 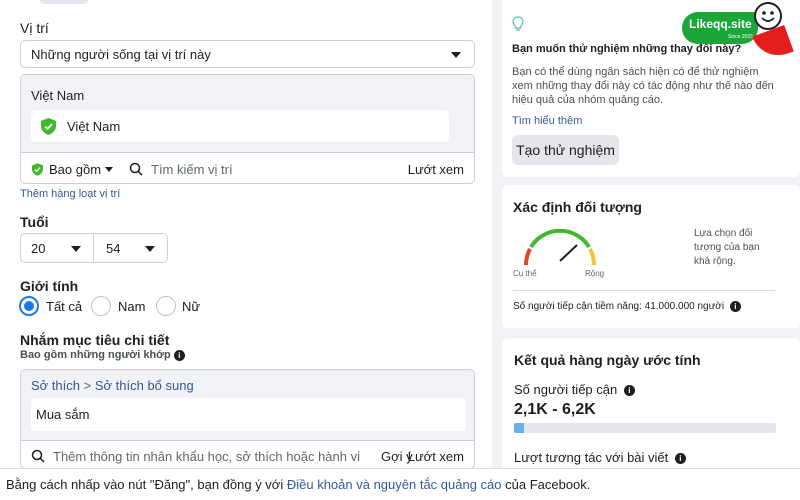 I want to click on logo-subtext: Since 2015, so click(x=741, y=37).